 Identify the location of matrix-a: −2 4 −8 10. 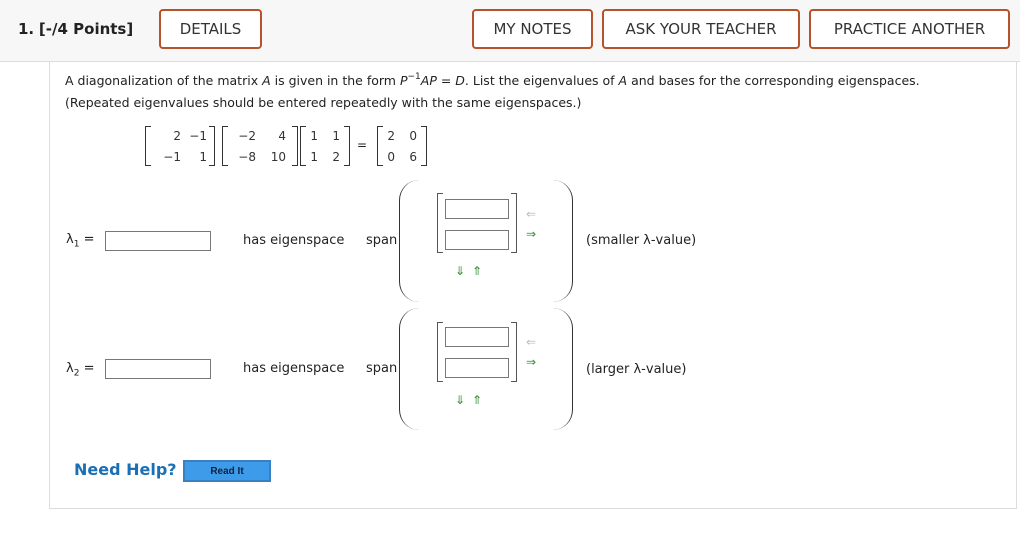
(260, 146).